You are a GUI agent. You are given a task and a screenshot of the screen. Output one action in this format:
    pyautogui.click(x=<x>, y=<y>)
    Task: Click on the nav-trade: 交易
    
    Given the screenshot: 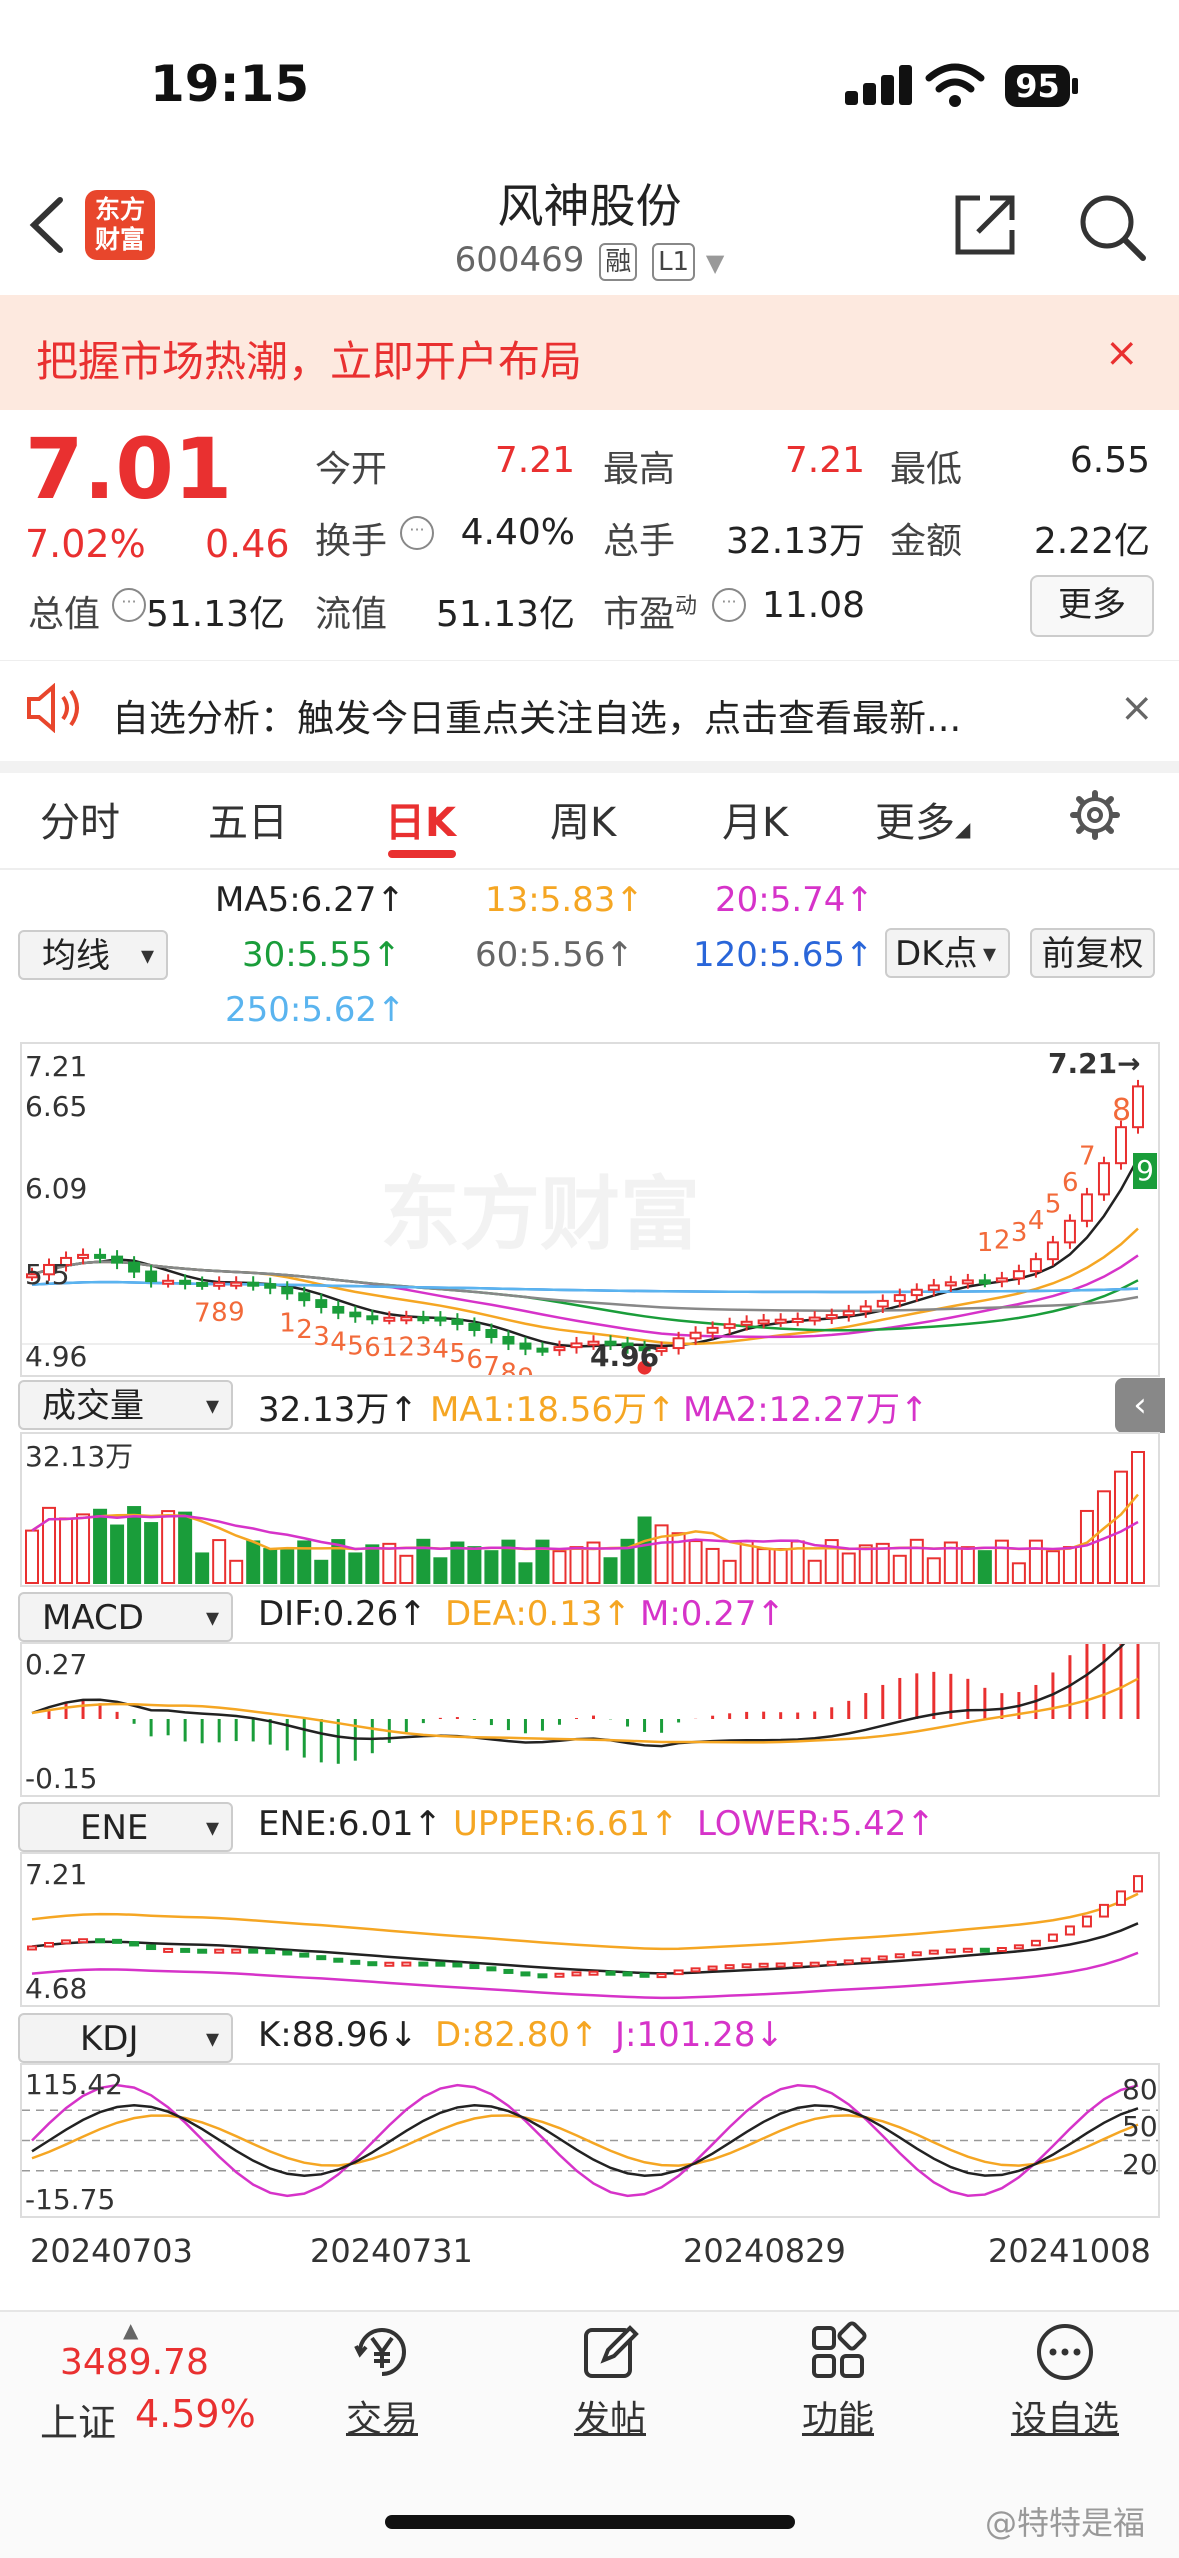 What is the action you would take?
    pyautogui.click(x=382, y=2381)
    